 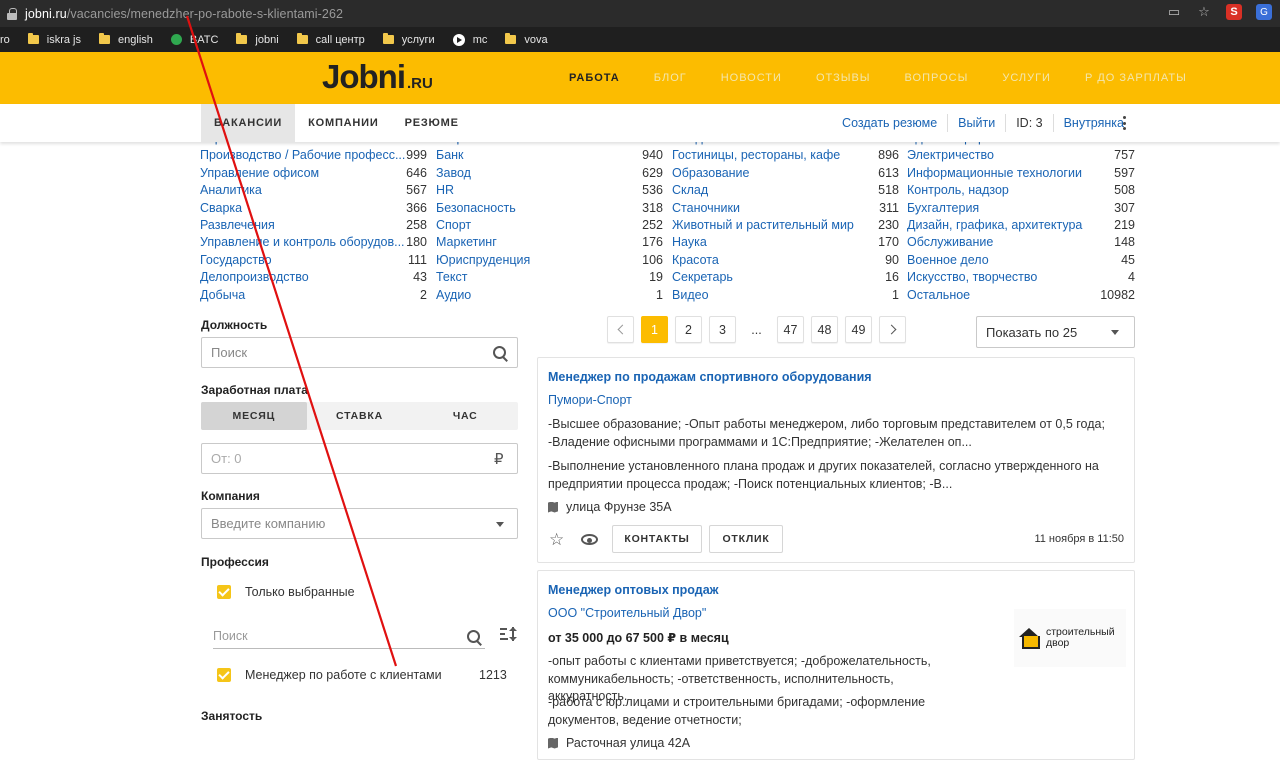 What do you see at coordinates (466, 242) in the screenshot?
I see `category-link: Маркетинг` at bounding box center [466, 242].